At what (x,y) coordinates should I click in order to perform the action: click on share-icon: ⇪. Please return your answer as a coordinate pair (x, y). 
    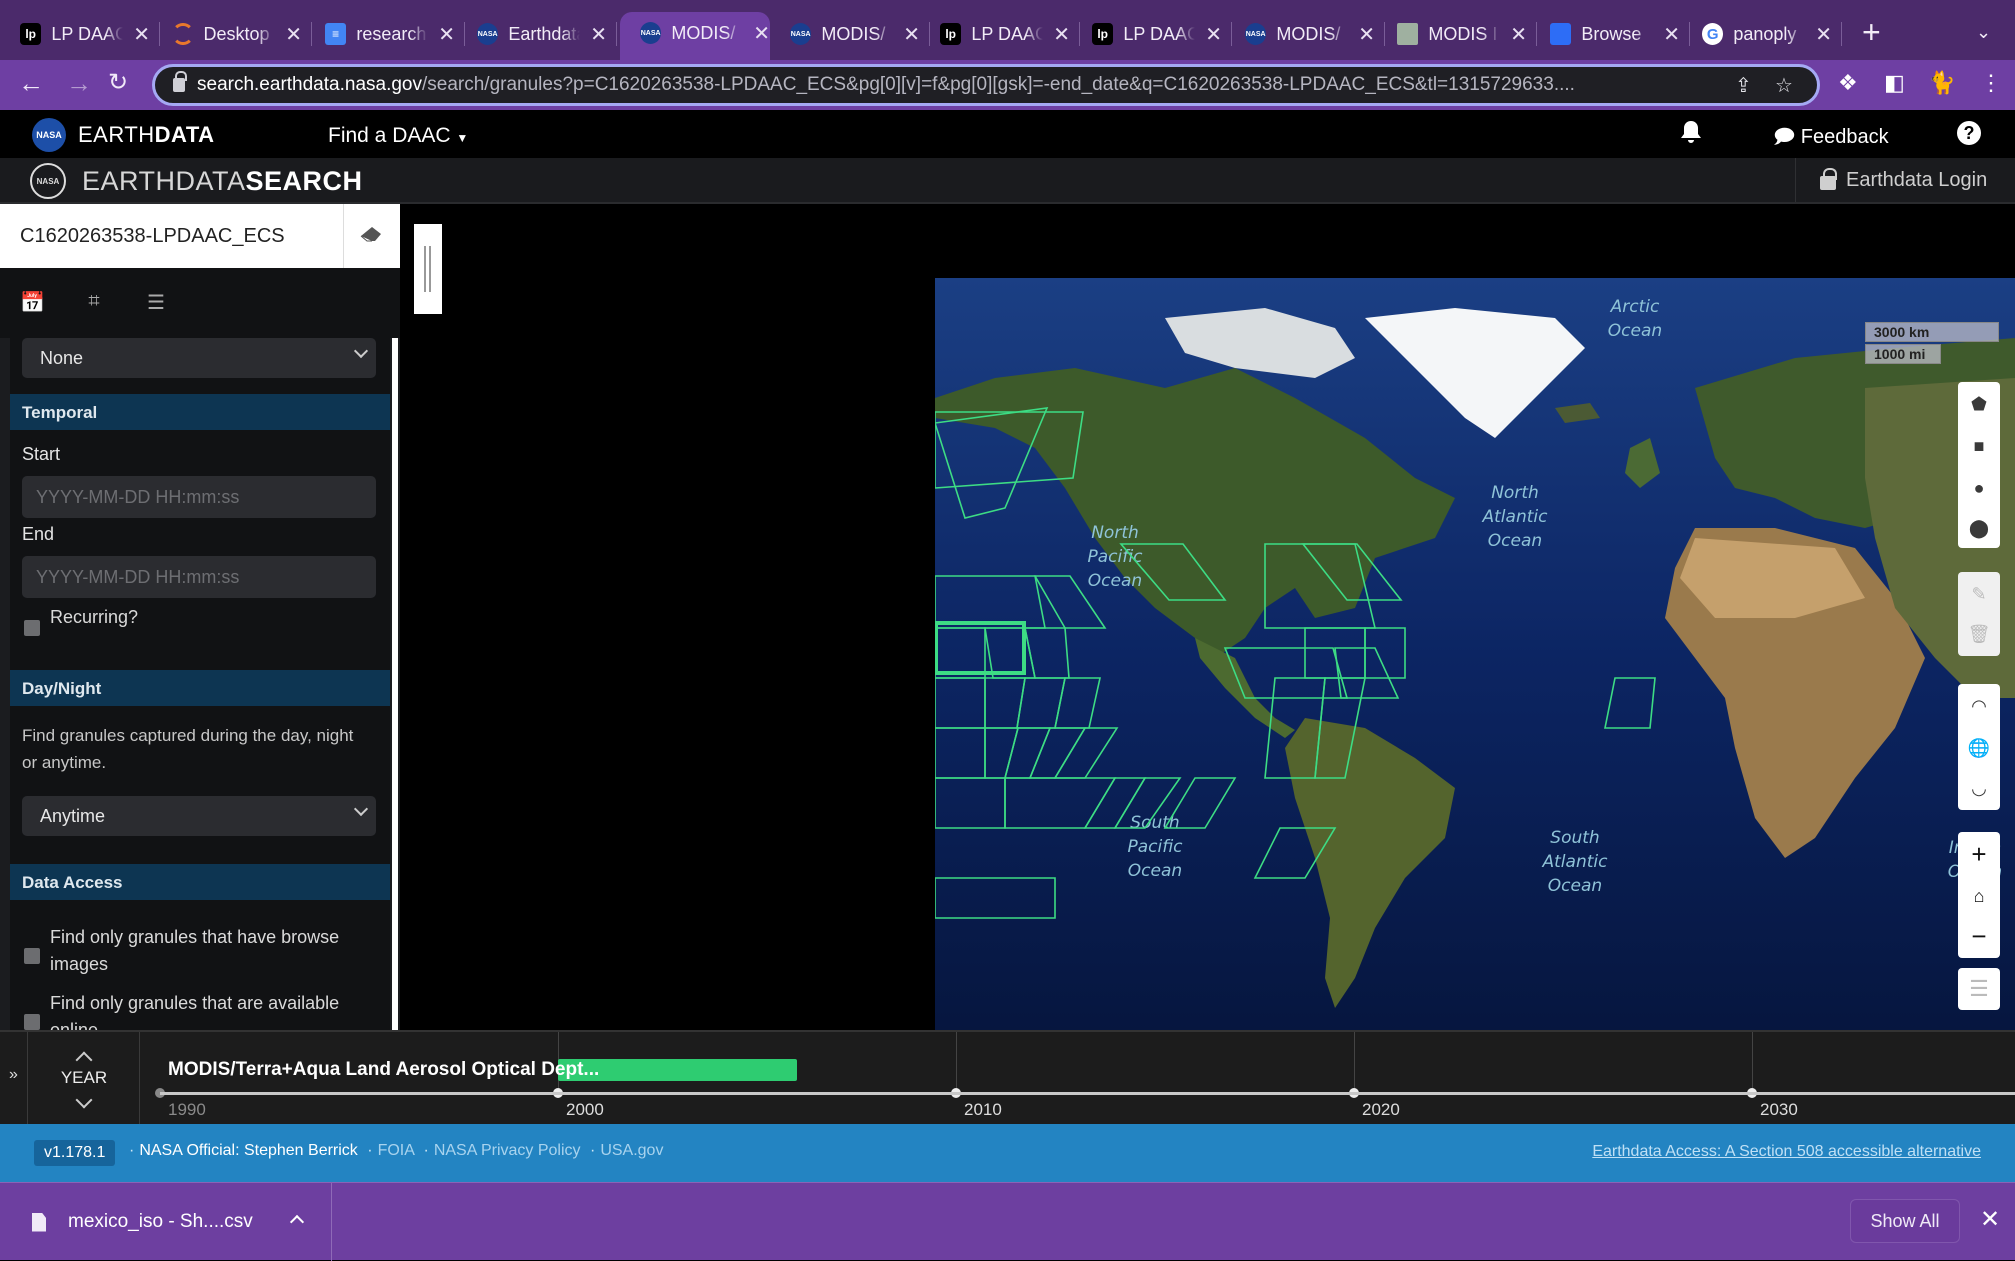
    Looking at the image, I should click on (1743, 85).